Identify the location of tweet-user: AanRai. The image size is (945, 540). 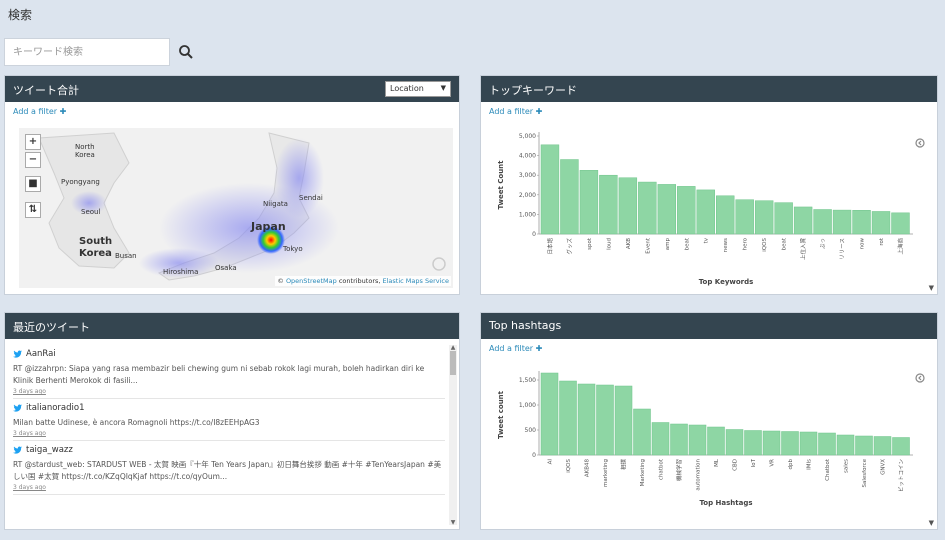
(229, 354).